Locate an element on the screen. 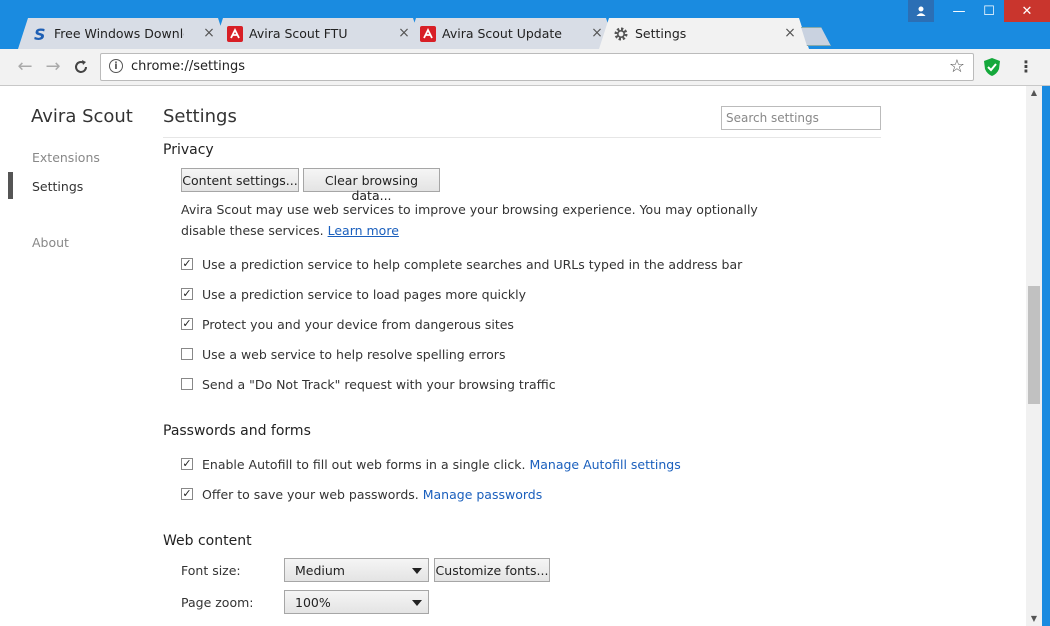  sidebar-item-about: About is located at coordinates (50, 242).